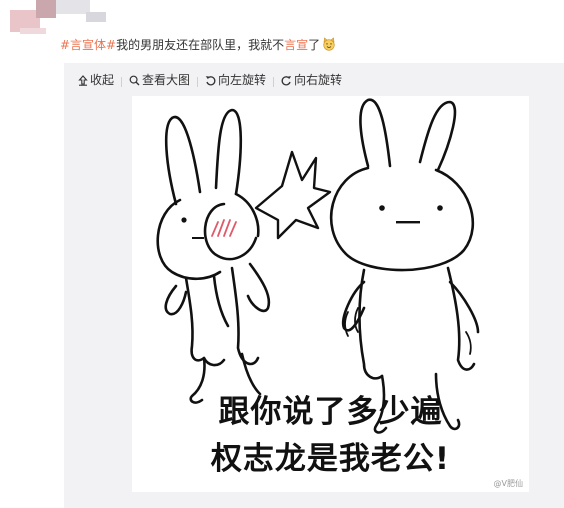 The image size is (564, 508). I want to click on image-toolbar: 收起 查看大图 向左旋转 向右旋转, so click(210, 80).